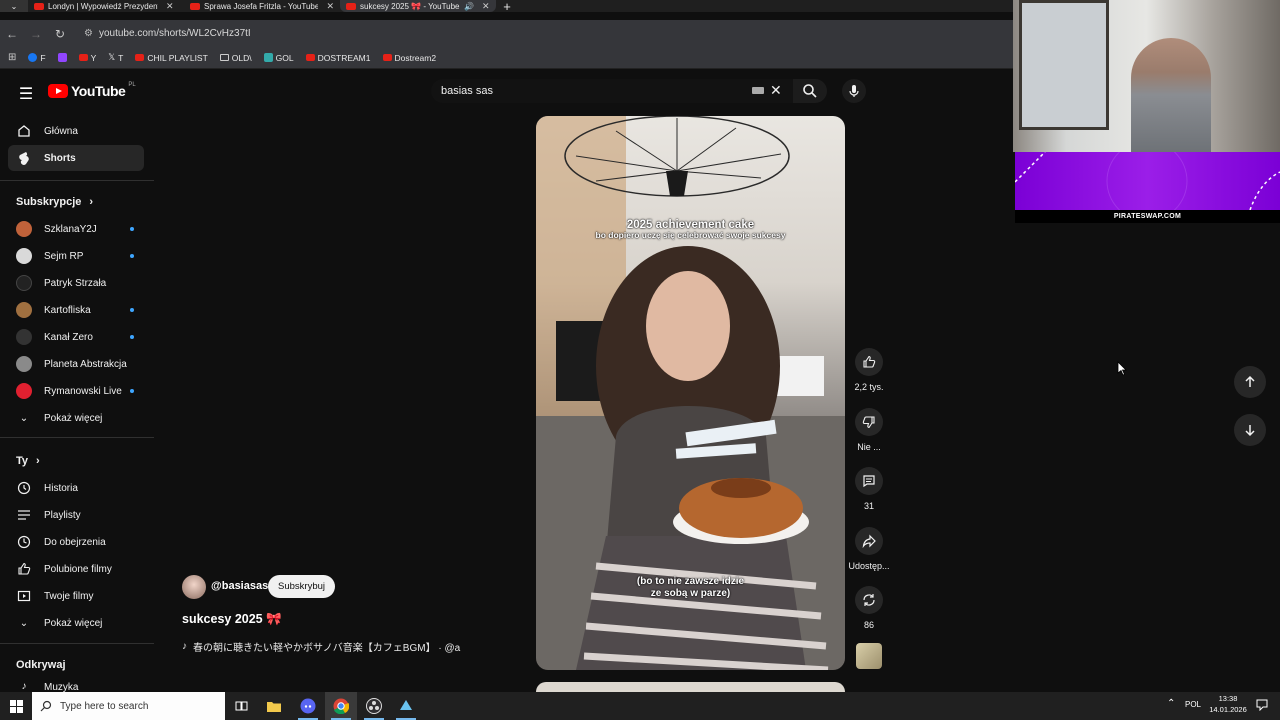 This screenshot has width=1280, height=720. What do you see at coordinates (88, 33) in the screenshot?
I see `site-info-icon: ⚙` at bounding box center [88, 33].